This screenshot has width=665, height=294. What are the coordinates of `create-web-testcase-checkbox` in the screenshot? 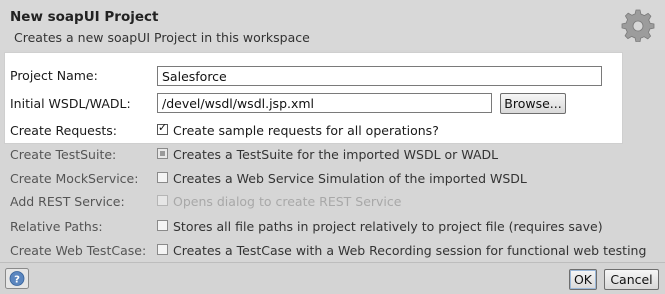 It's located at (162, 249).